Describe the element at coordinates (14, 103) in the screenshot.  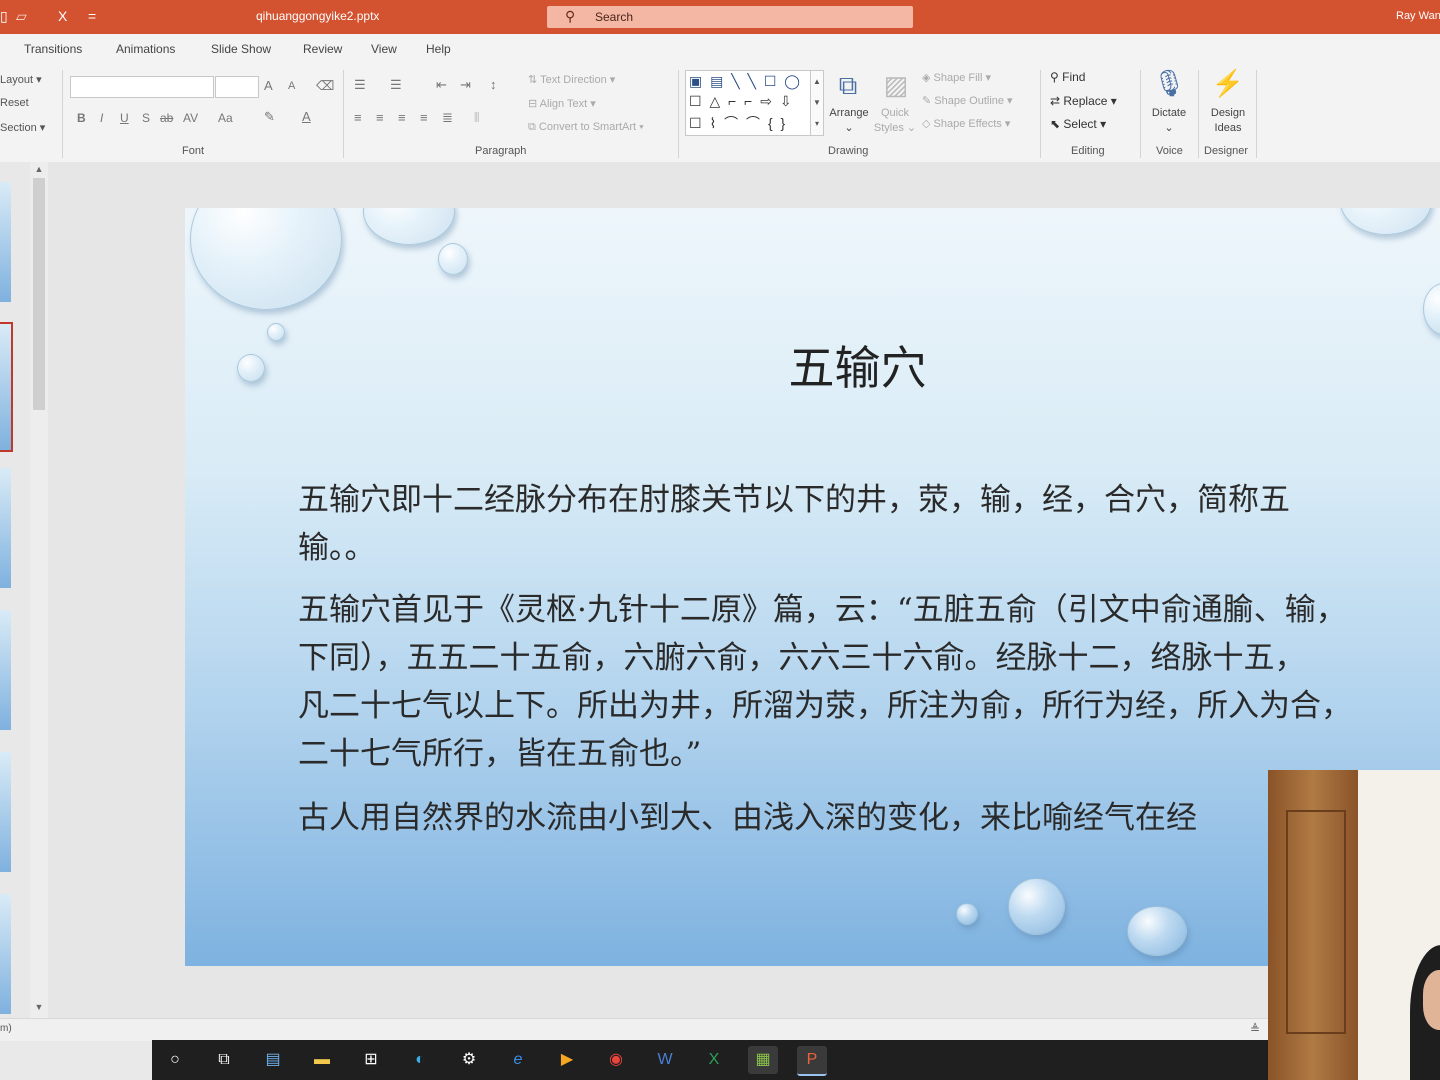
I see `reset-button: Reset` at that location.